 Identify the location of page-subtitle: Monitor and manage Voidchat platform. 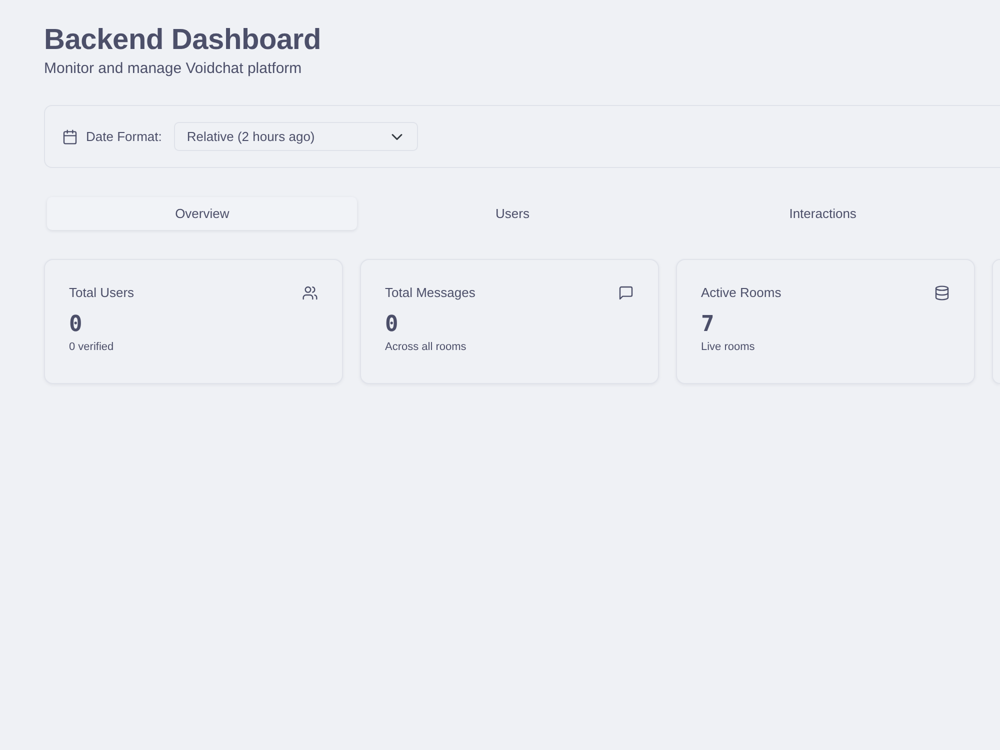
(173, 68).